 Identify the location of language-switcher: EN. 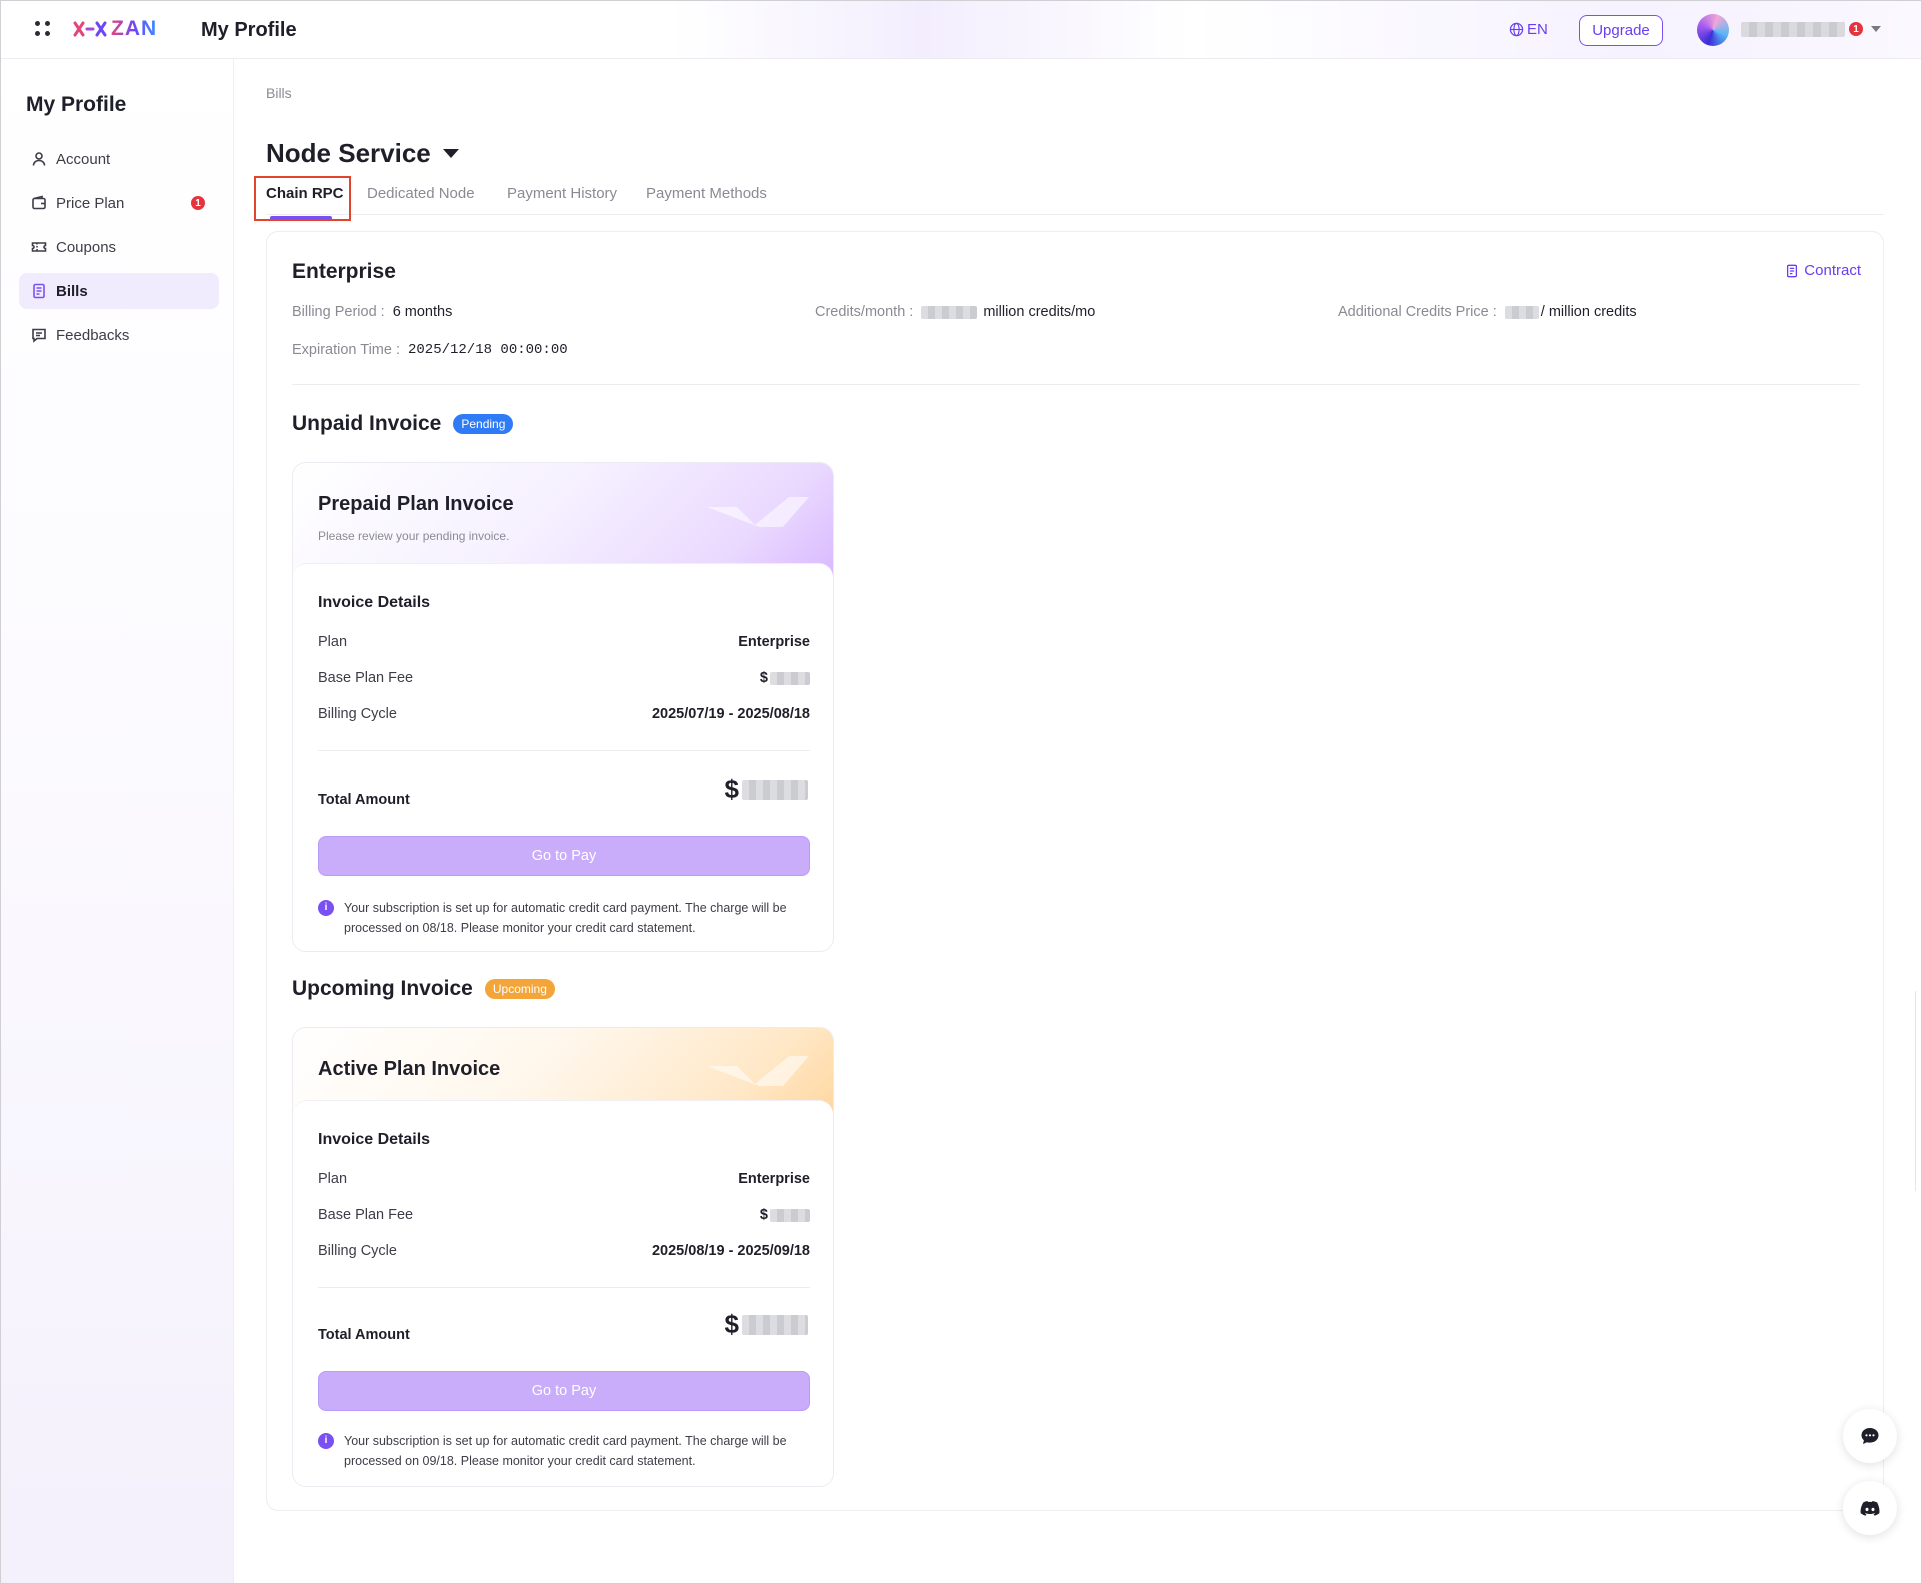
(1528, 29).